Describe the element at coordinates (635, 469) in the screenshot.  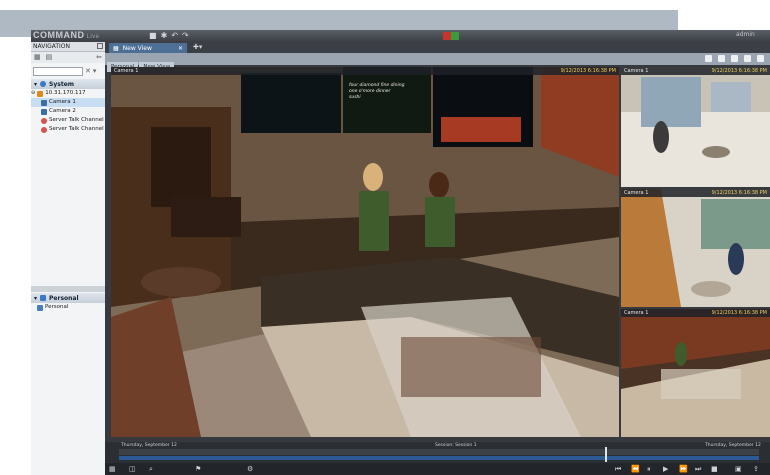
I see `rewind-icon: ⏪` at that location.